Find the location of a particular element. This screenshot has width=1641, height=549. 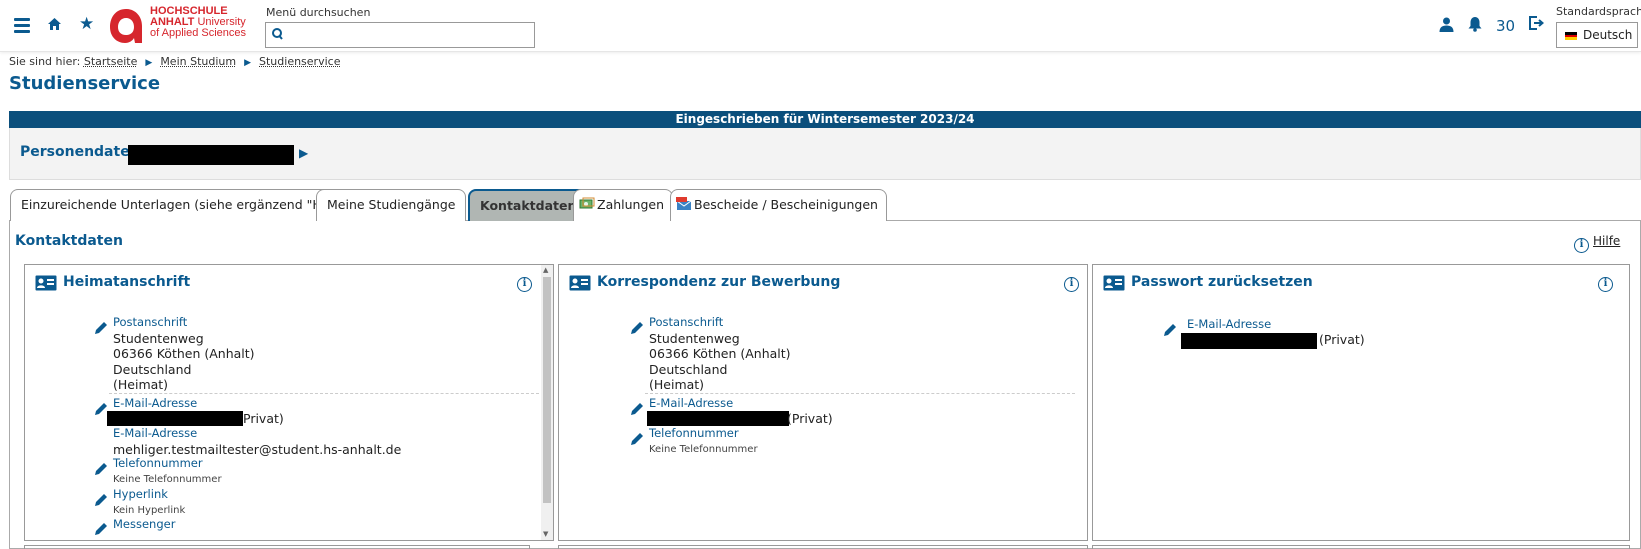

menu-search-box is located at coordinates (400, 35).